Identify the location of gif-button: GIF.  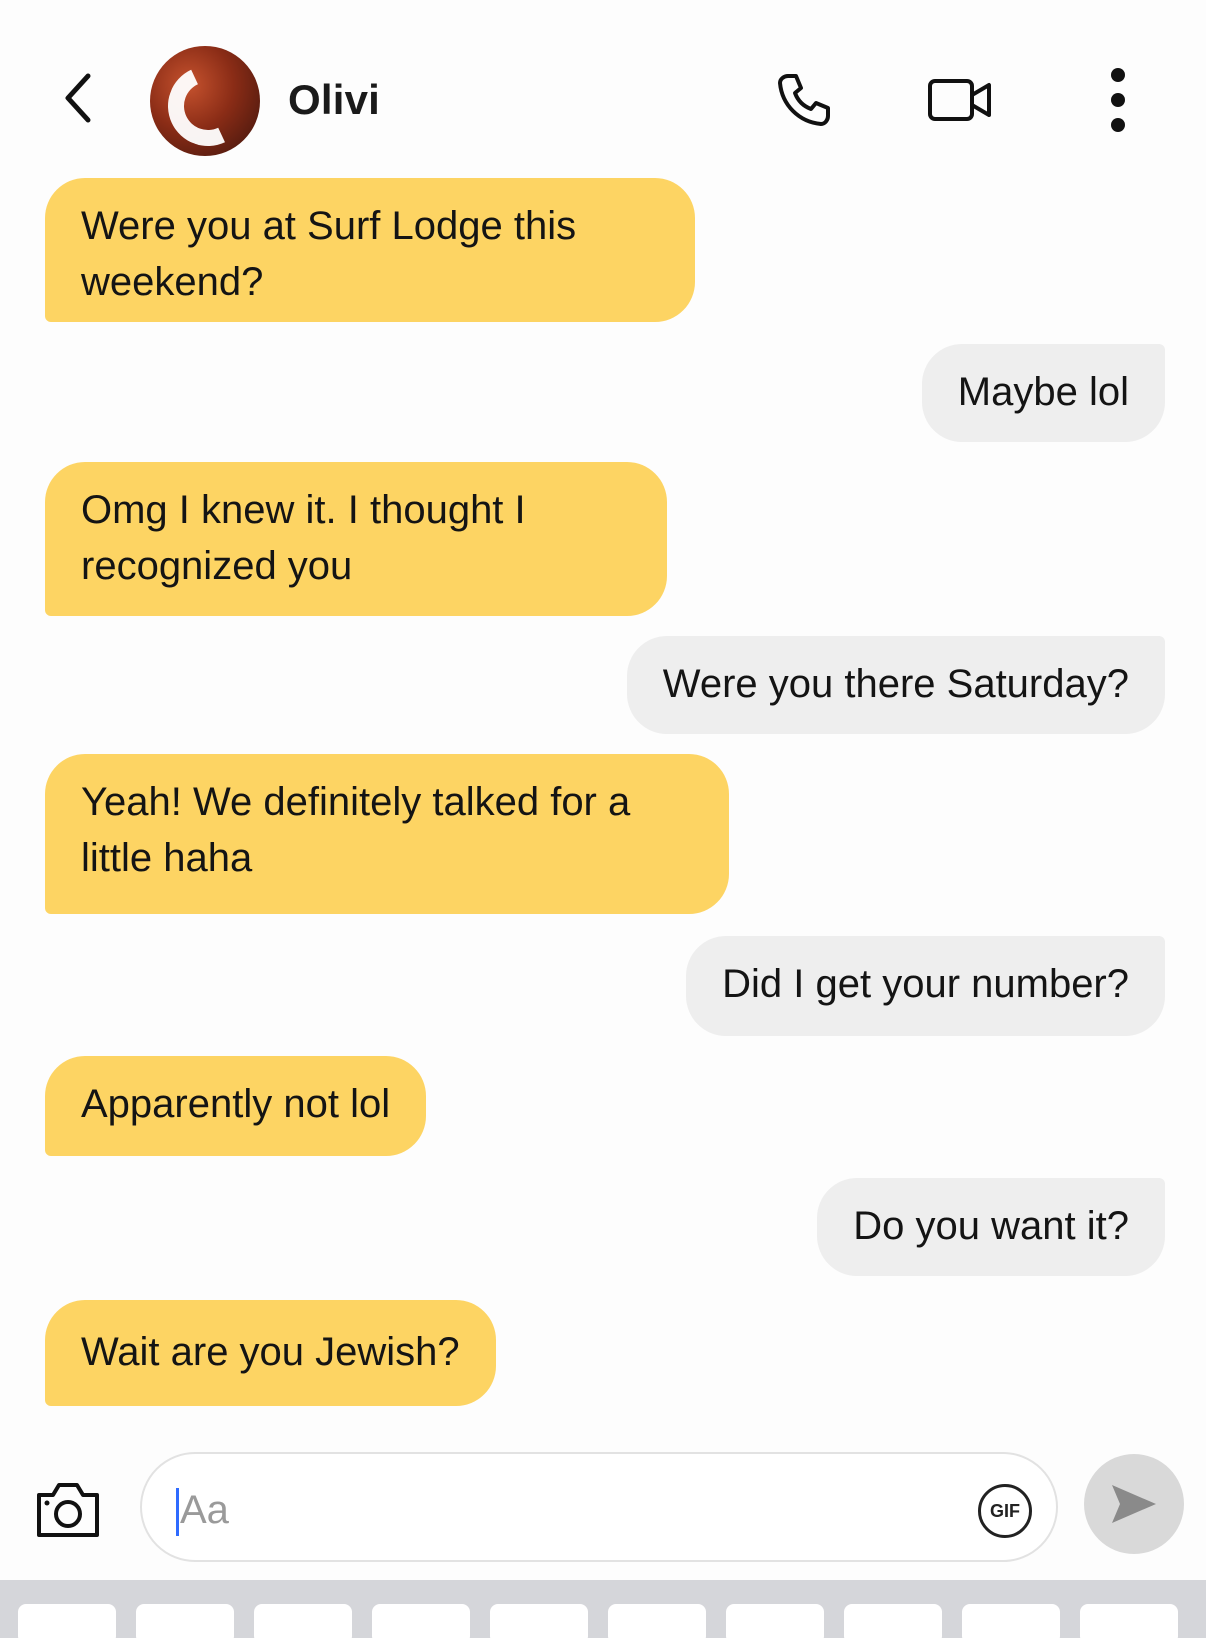
(1005, 1511).